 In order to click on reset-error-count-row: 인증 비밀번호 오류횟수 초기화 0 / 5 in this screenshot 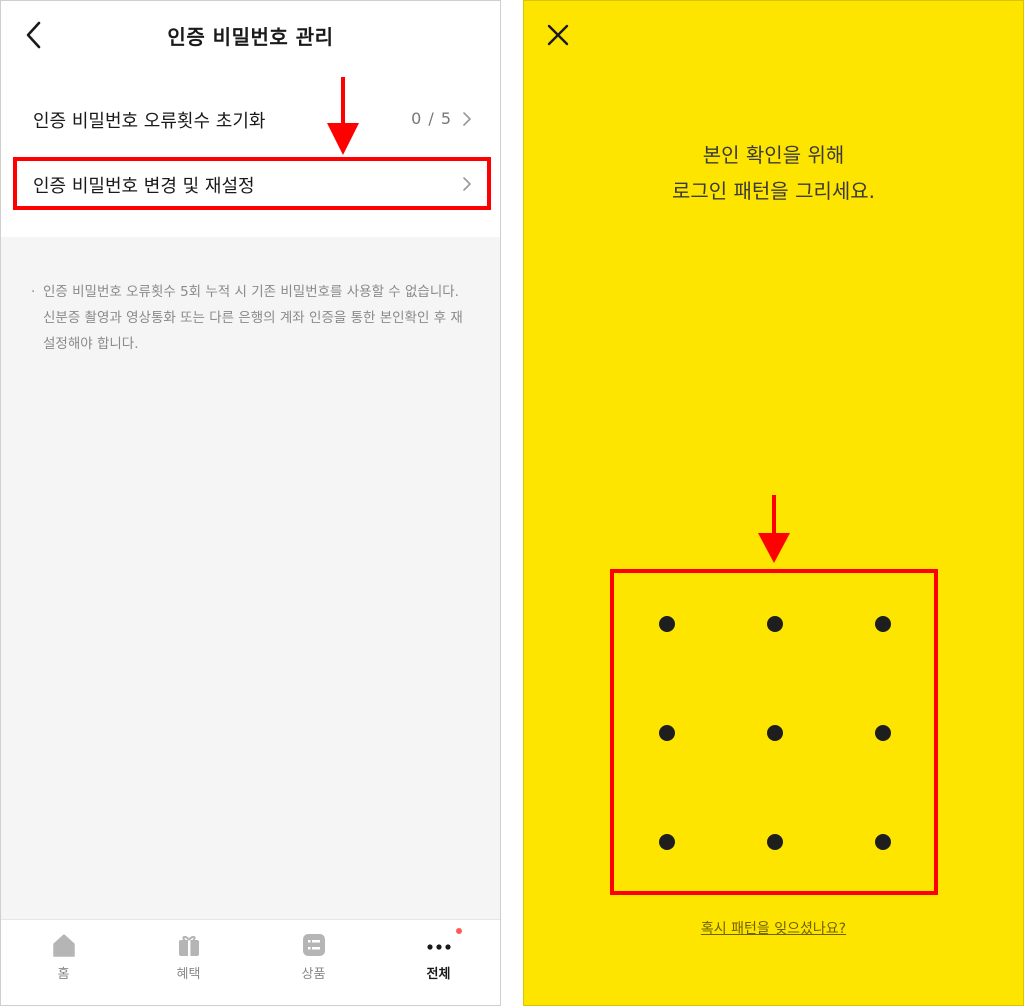, I will do `click(250, 119)`.